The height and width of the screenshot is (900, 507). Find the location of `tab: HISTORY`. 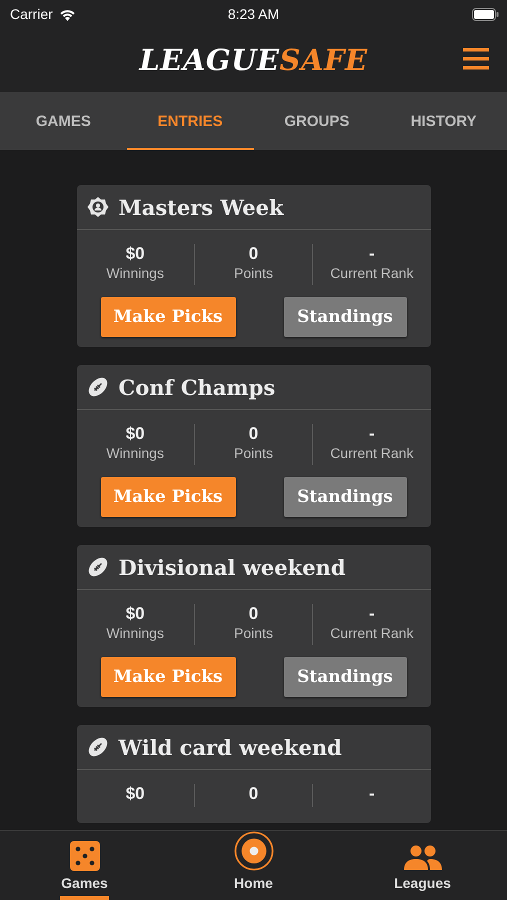

tab: HISTORY is located at coordinates (443, 121).